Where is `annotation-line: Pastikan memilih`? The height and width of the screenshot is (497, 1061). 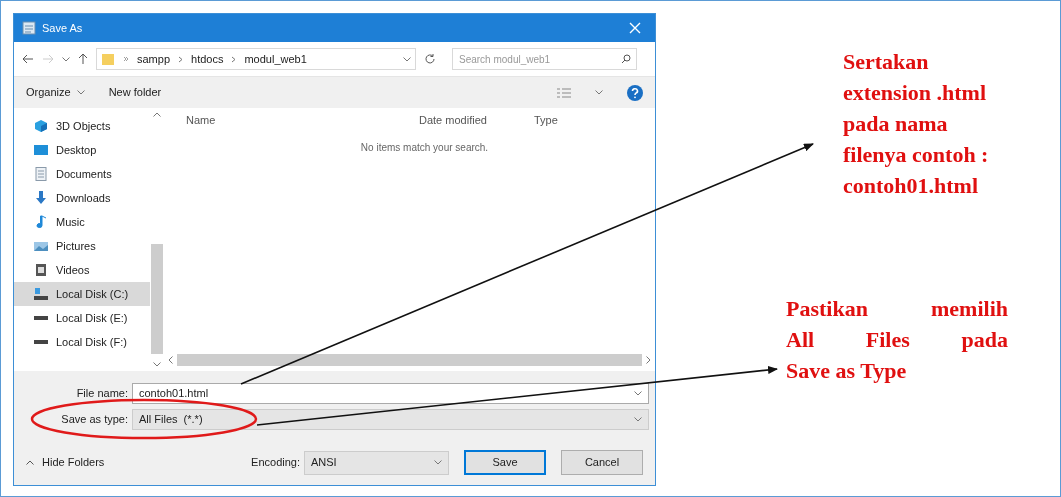
annotation-line: Pastikan memilih is located at coordinates (897, 309).